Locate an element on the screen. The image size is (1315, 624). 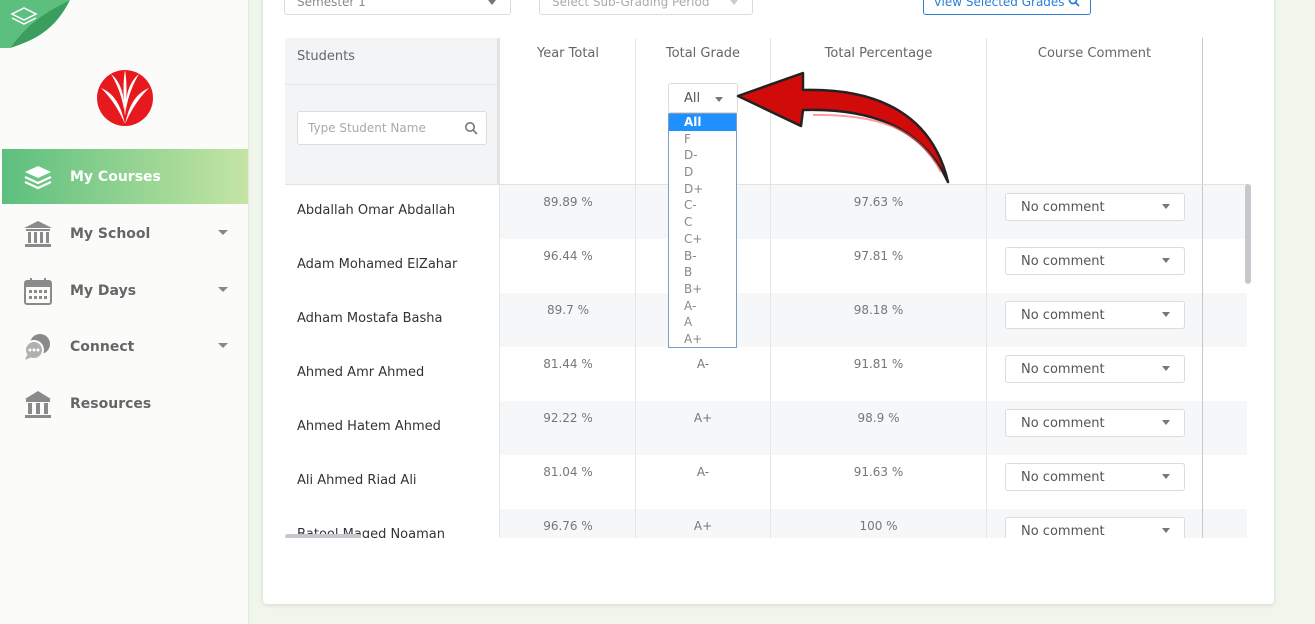
sidebar-item-resources: Resources is located at coordinates (125, 403).